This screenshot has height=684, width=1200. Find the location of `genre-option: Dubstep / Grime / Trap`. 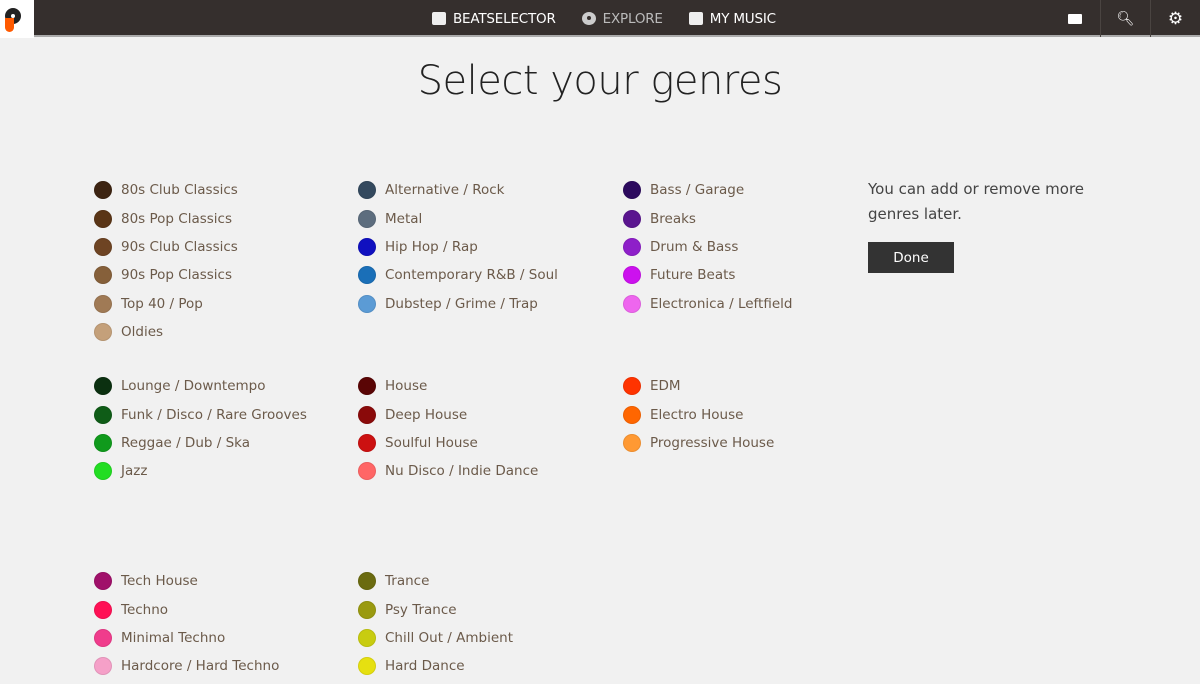

genre-option: Dubstep / Grime / Trap is located at coordinates (458, 304).